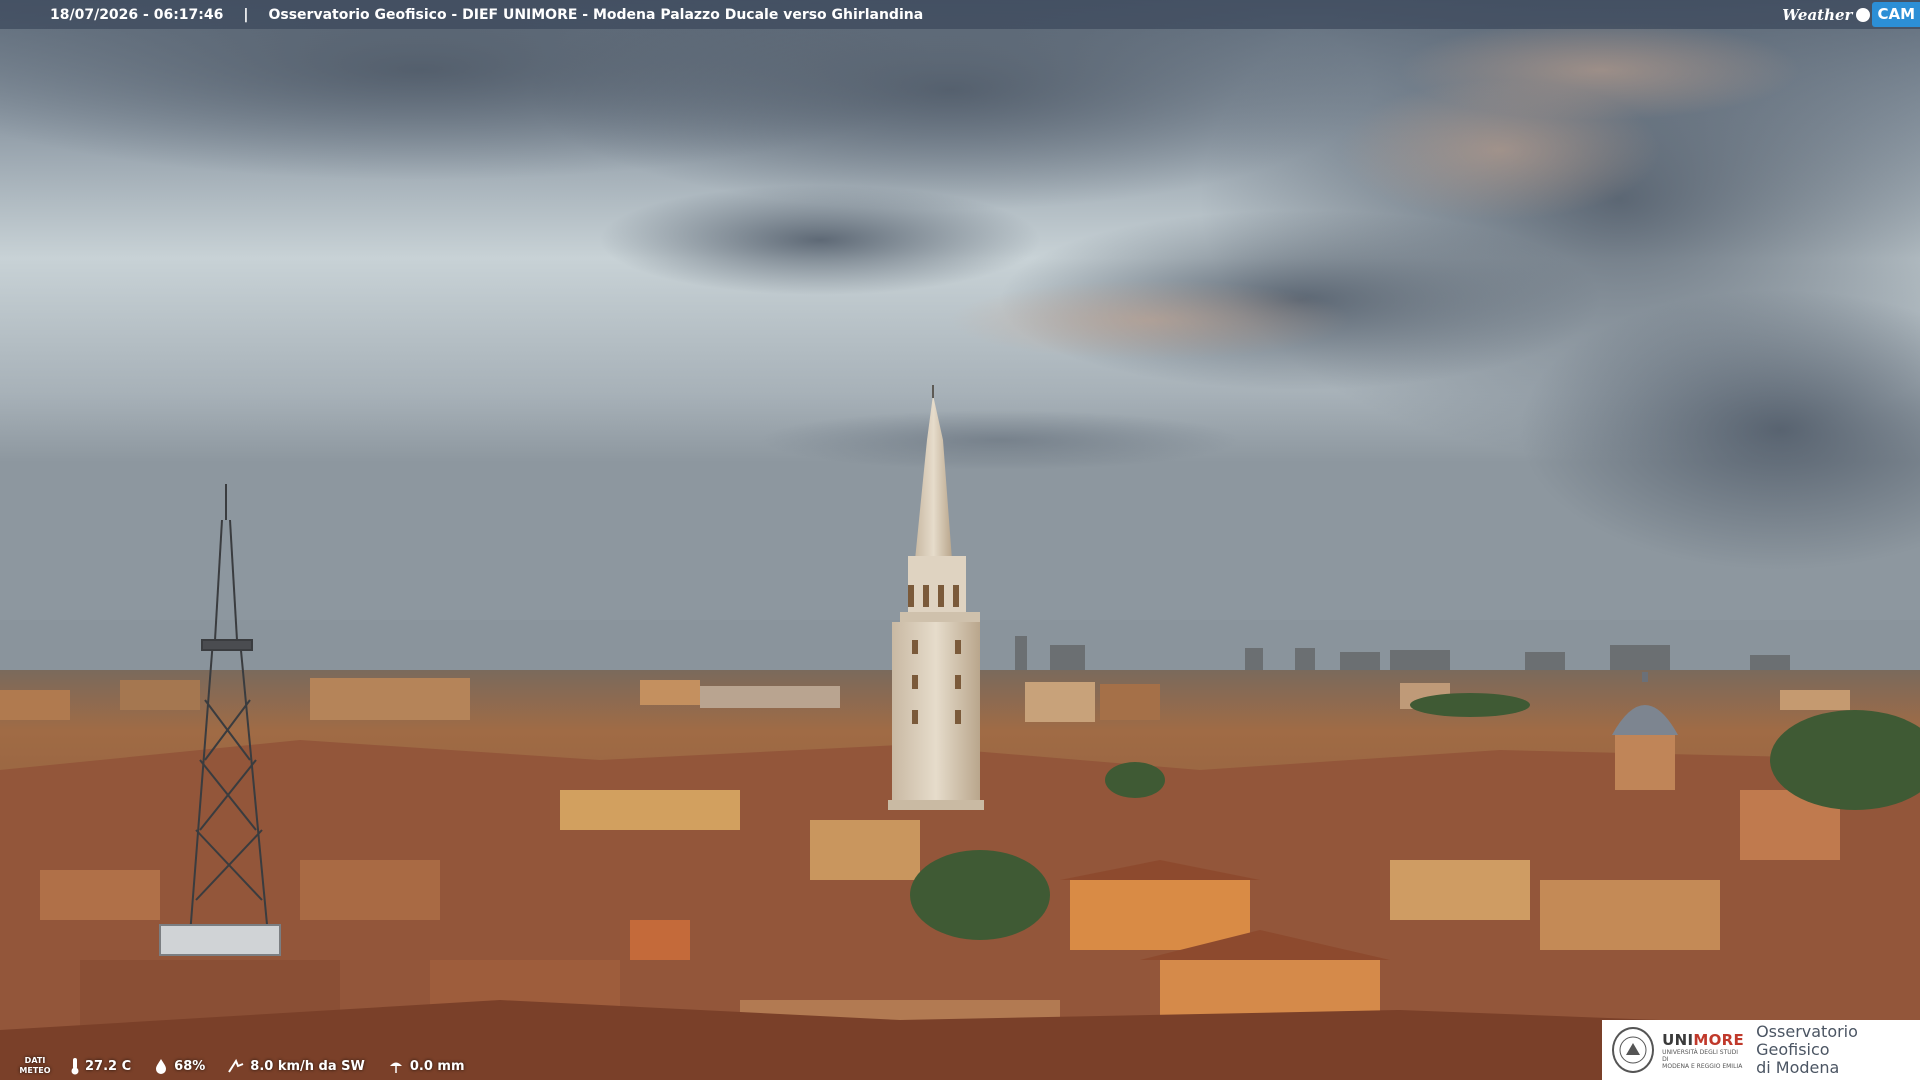 This screenshot has height=1080, width=1920. I want to click on temperature-reading: 27.2 C, so click(100, 1066).